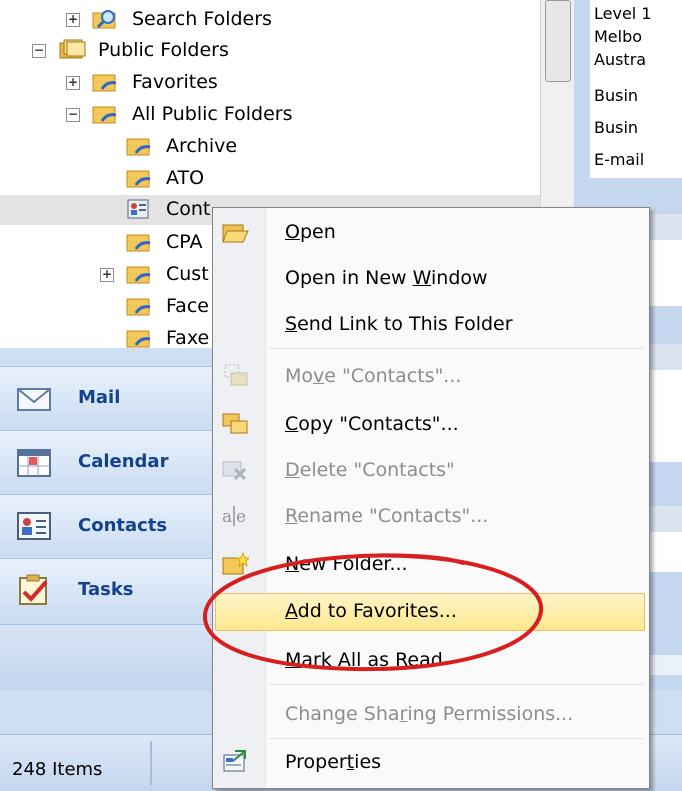 This screenshot has height=791, width=682. What do you see at coordinates (386, 278) in the screenshot?
I see `menu-label: Open in New Window` at bounding box center [386, 278].